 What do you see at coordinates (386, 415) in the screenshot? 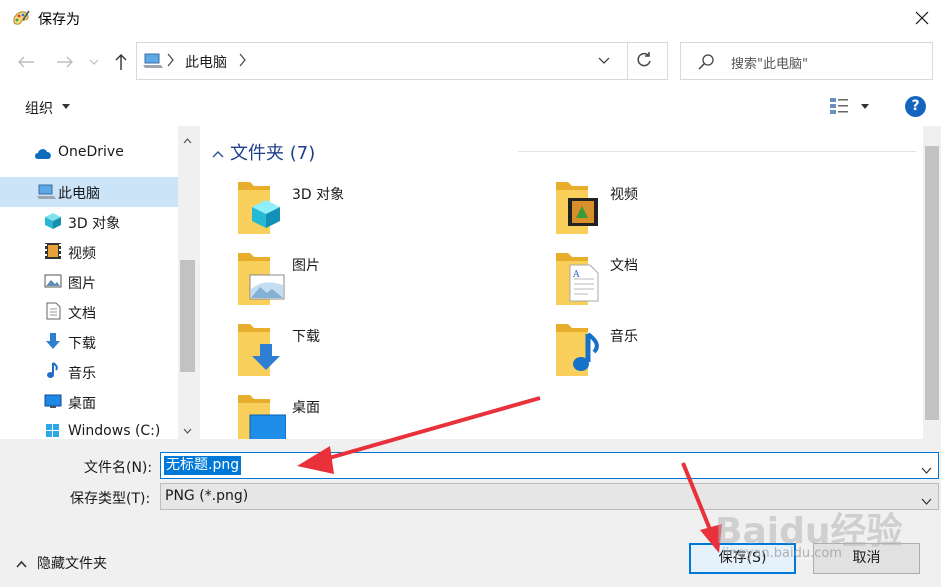
I see `folder-tile: 桌面` at bounding box center [386, 415].